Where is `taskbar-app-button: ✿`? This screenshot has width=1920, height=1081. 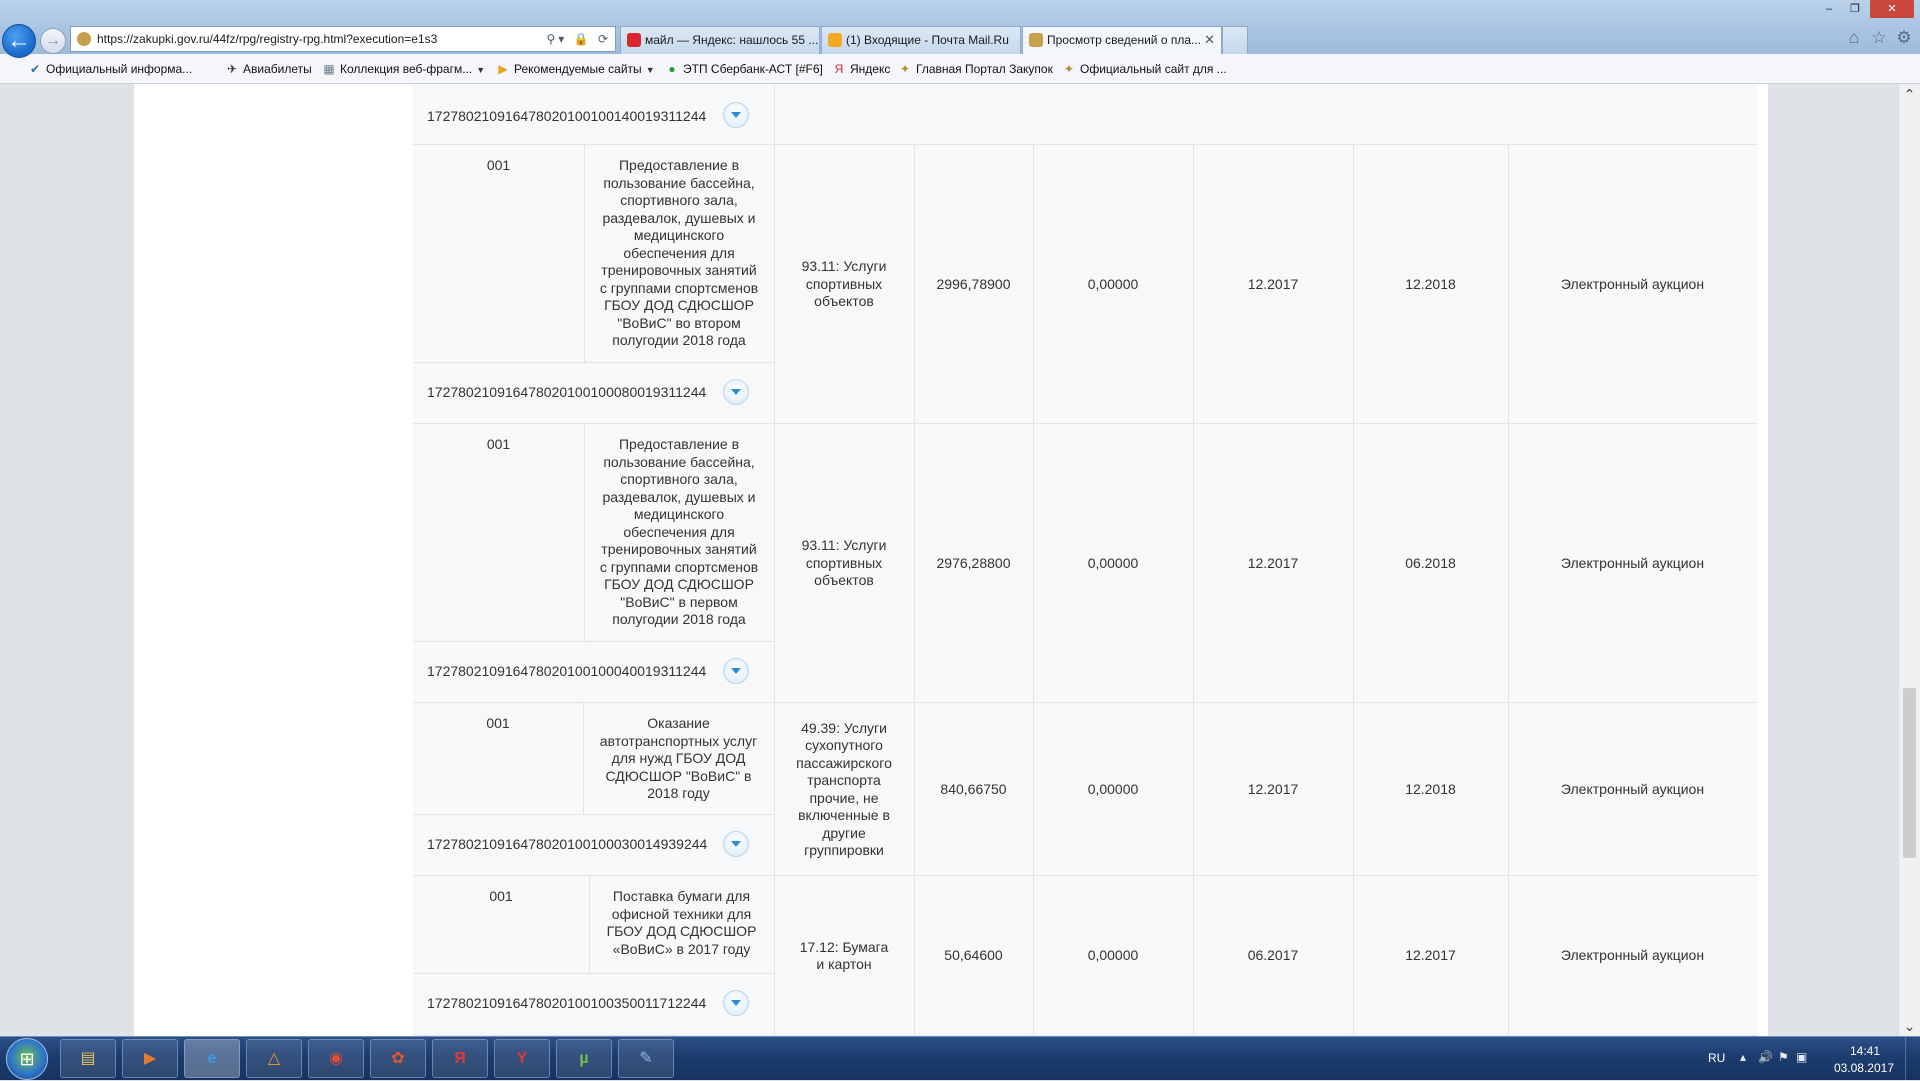
taskbar-app-button: ✿ is located at coordinates (398, 1058).